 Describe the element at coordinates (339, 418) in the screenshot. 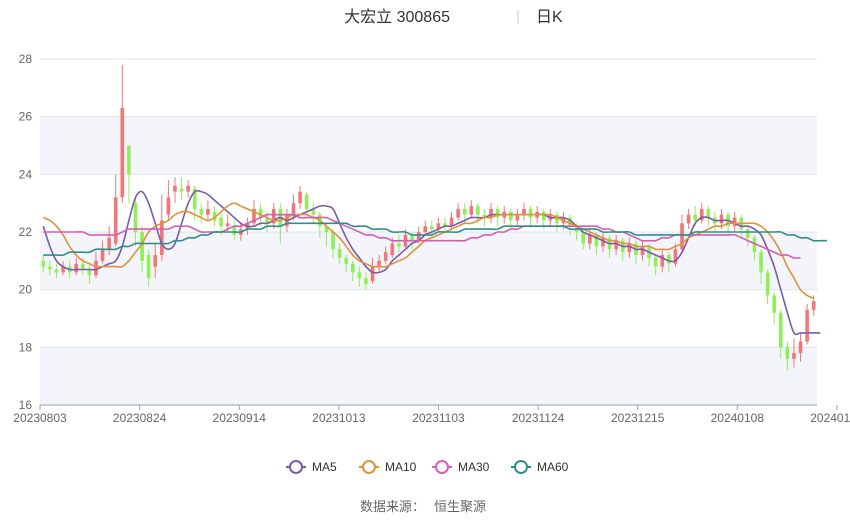

I see `x-tick-label: 20231013` at that location.